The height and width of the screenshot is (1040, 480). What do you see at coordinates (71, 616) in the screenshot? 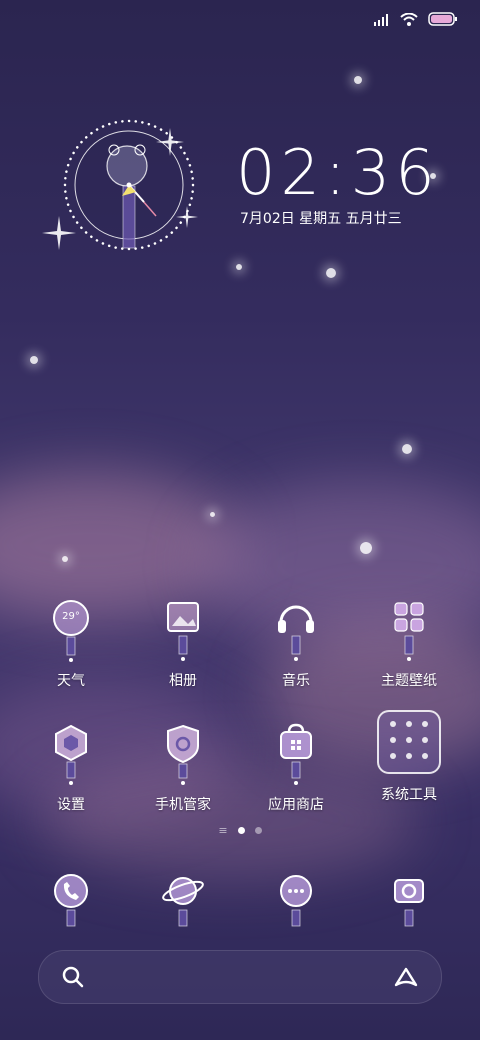
I see `weather-badge: 29°` at bounding box center [71, 616].